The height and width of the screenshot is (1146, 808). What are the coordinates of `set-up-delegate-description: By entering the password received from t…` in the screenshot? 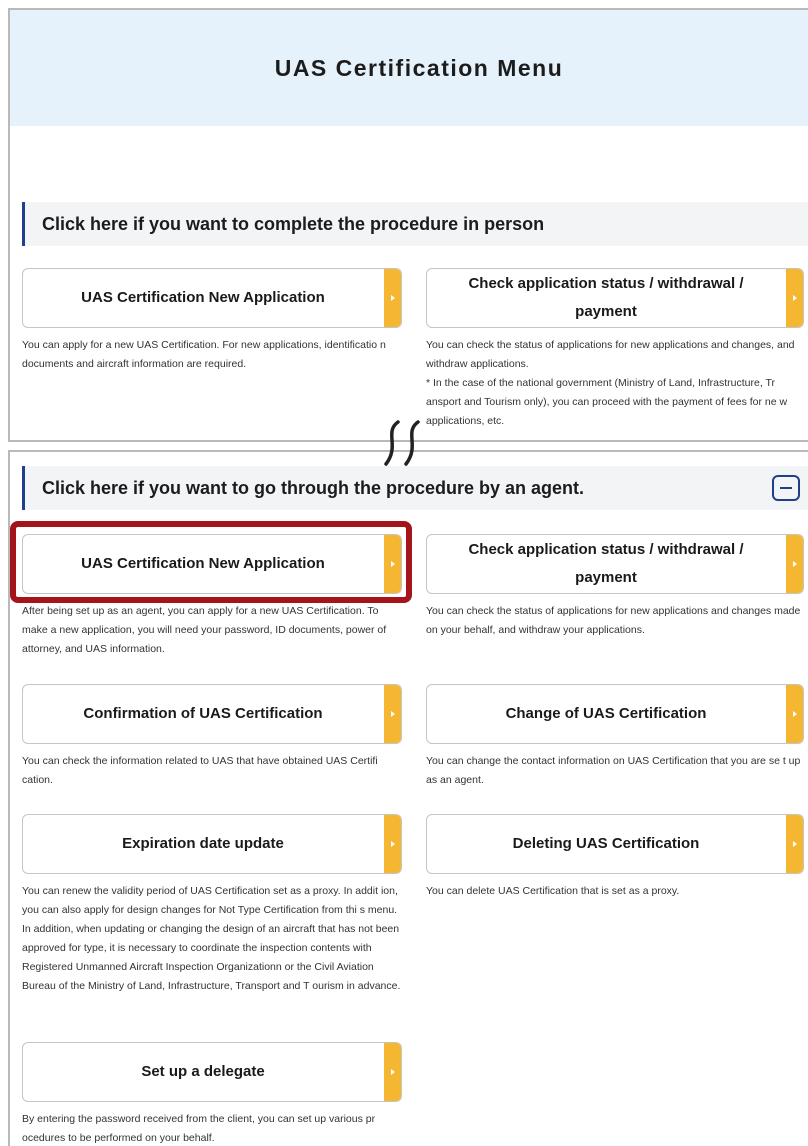 It's located at (199, 1128).